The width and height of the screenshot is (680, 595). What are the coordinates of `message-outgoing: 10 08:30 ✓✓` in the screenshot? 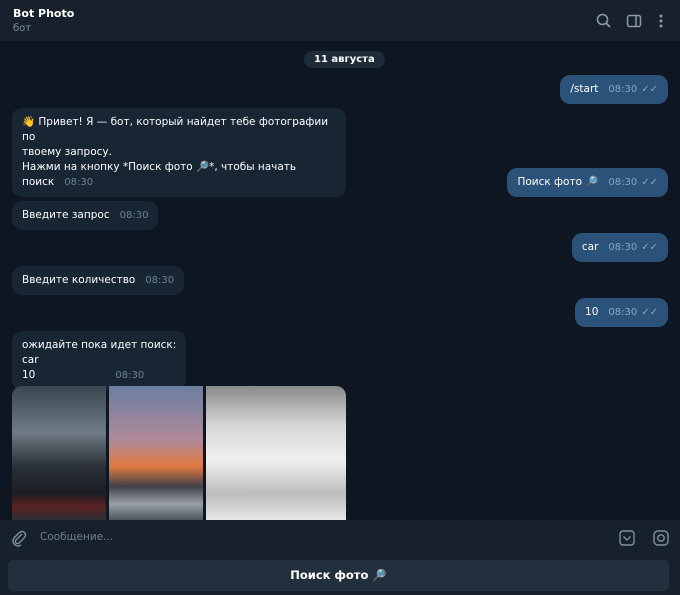 It's located at (621, 312).